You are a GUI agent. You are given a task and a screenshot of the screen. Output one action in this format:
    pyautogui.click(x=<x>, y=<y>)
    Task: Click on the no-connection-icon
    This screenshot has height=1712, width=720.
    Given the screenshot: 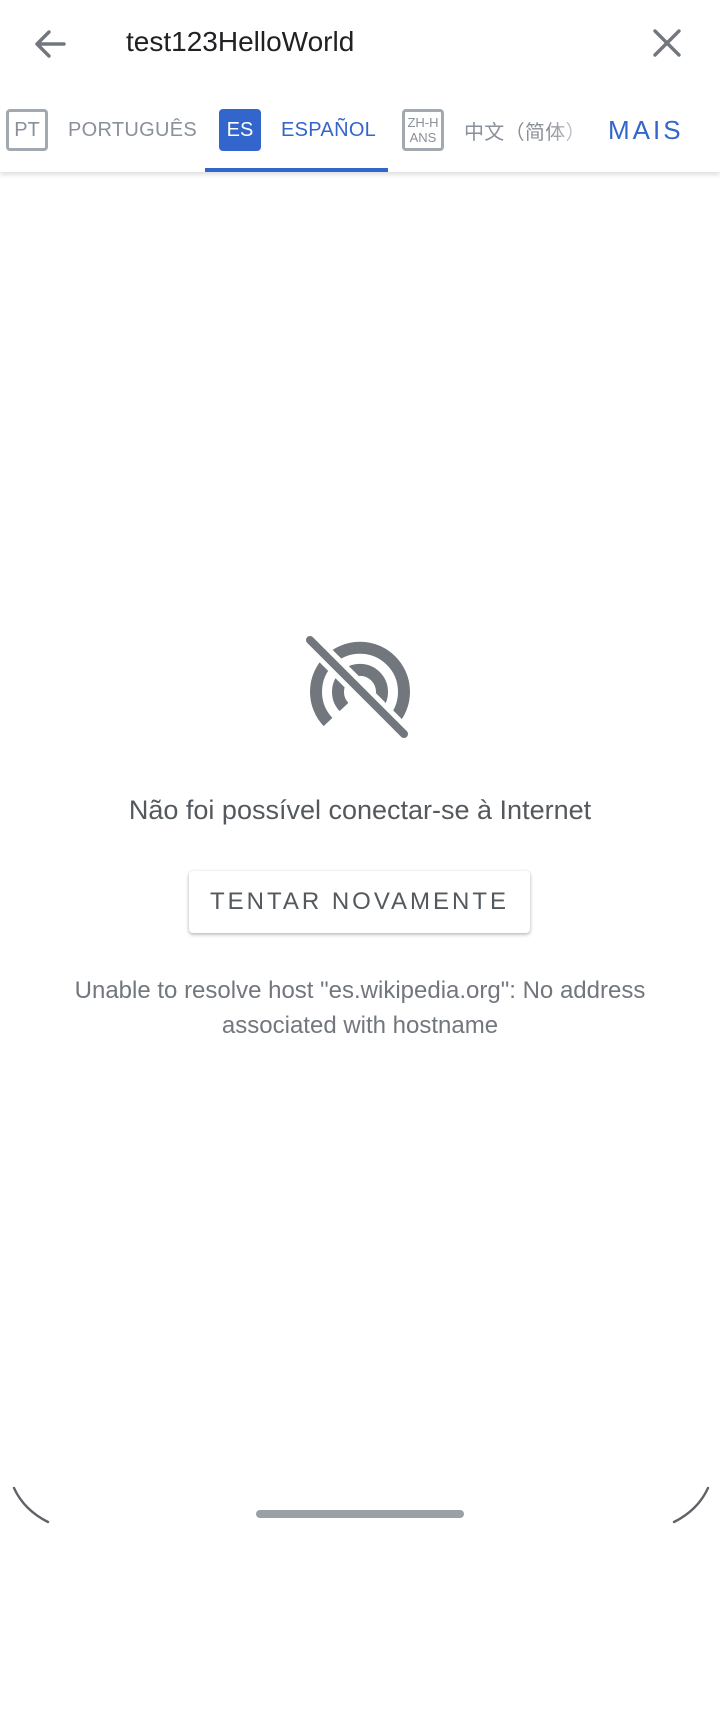 What is the action you would take?
    pyautogui.click(x=360, y=690)
    